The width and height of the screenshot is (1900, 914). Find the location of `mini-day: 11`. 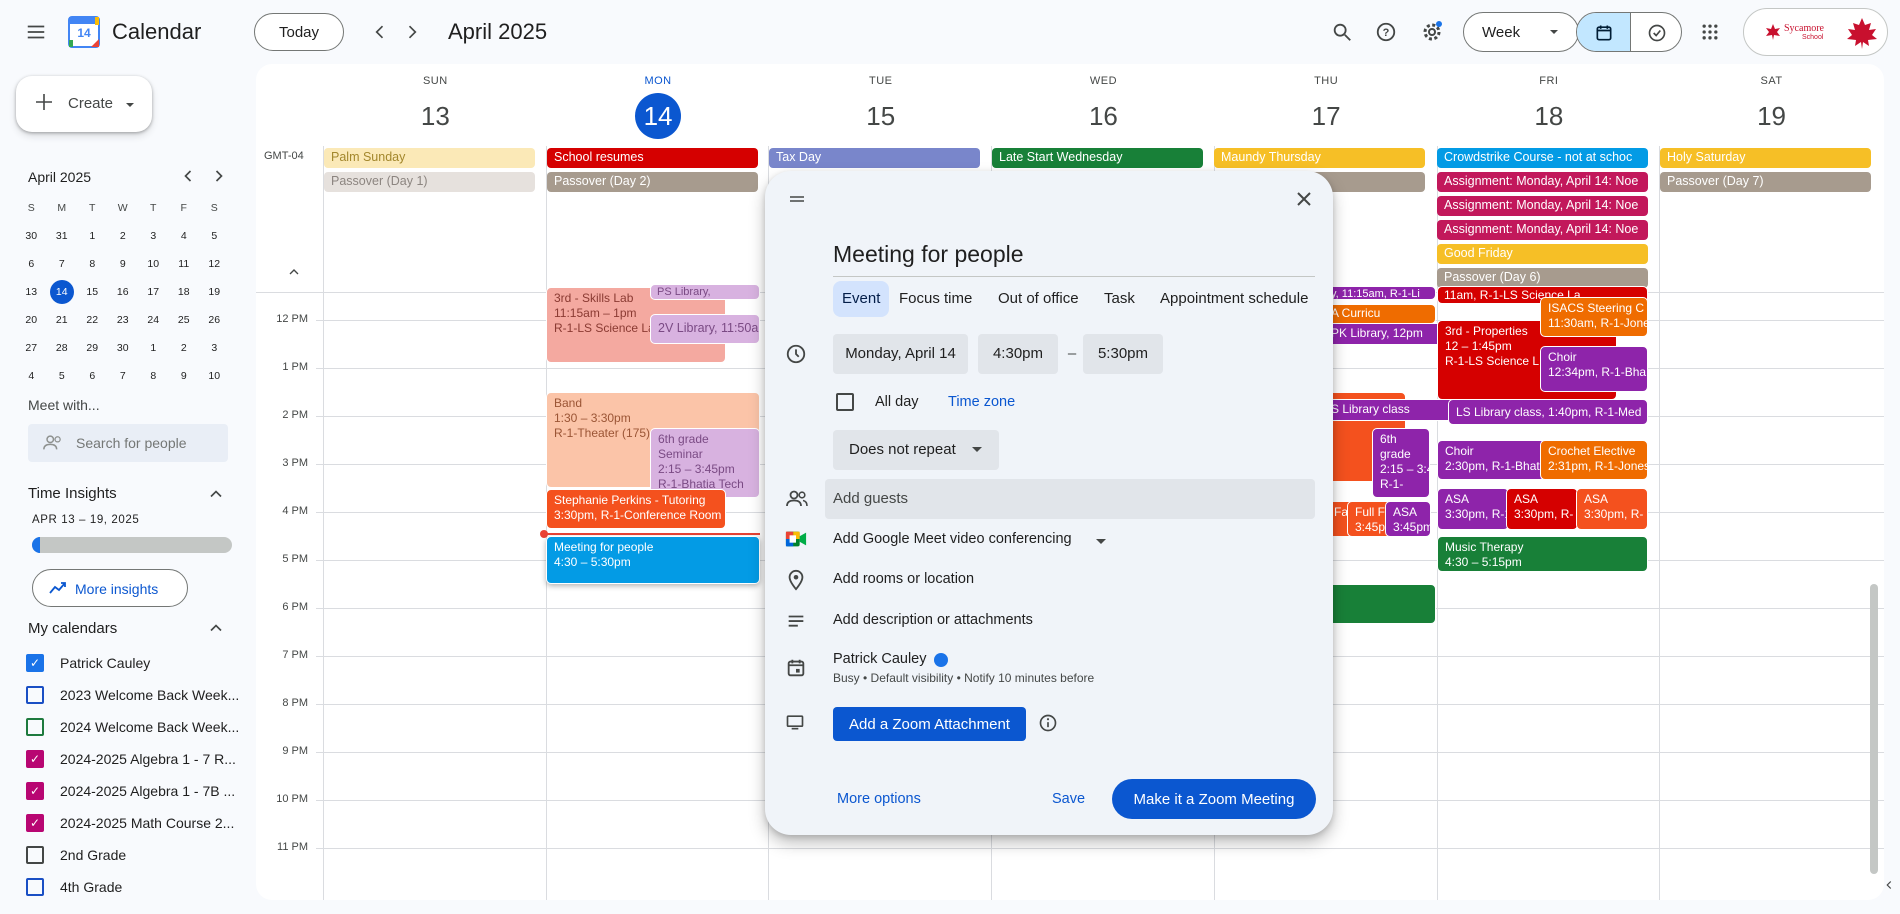

mini-day: 11 is located at coordinates (184, 264).